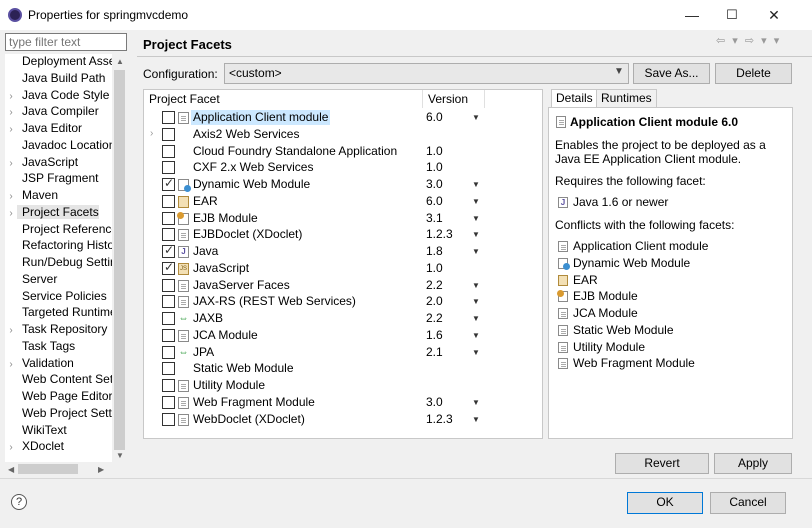 The image size is (812, 528). What do you see at coordinates (343, 335) in the screenshot?
I see `facet-row: JCA Module 1.6 ▼` at bounding box center [343, 335].